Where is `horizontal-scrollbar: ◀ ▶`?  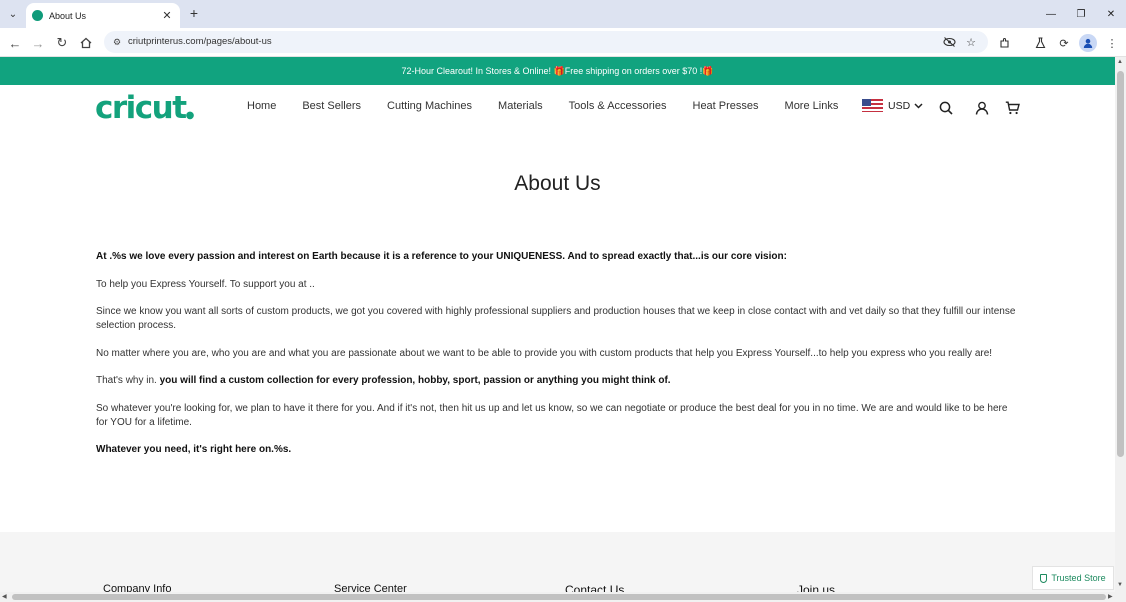 horizontal-scrollbar: ◀ ▶ is located at coordinates (563, 597).